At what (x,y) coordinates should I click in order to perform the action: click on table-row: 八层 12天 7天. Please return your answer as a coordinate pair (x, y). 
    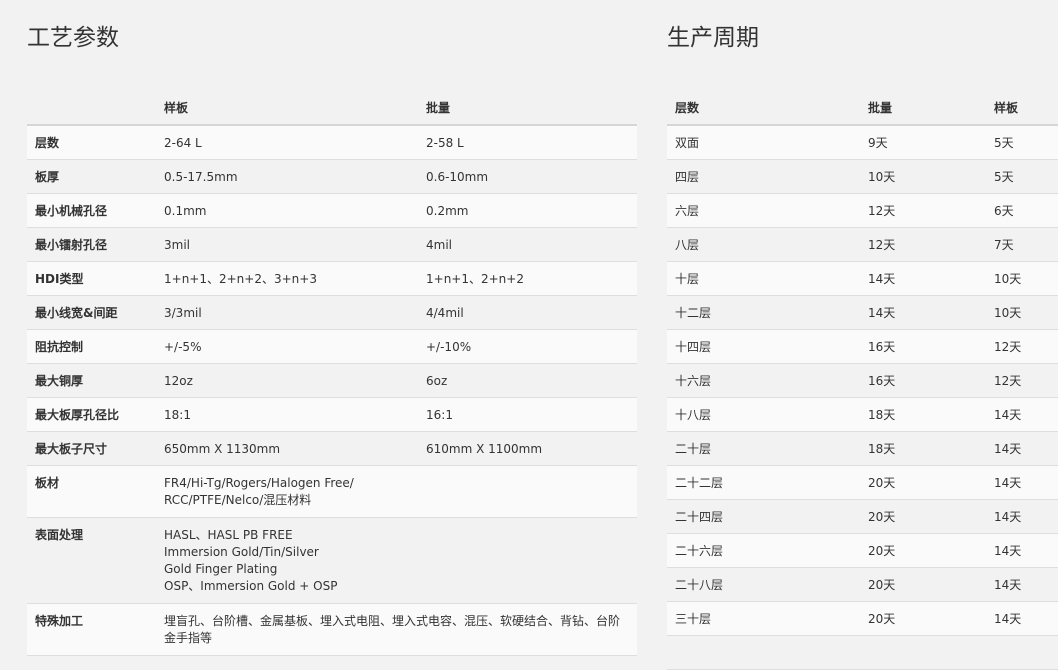
    Looking at the image, I should click on (862, 244).